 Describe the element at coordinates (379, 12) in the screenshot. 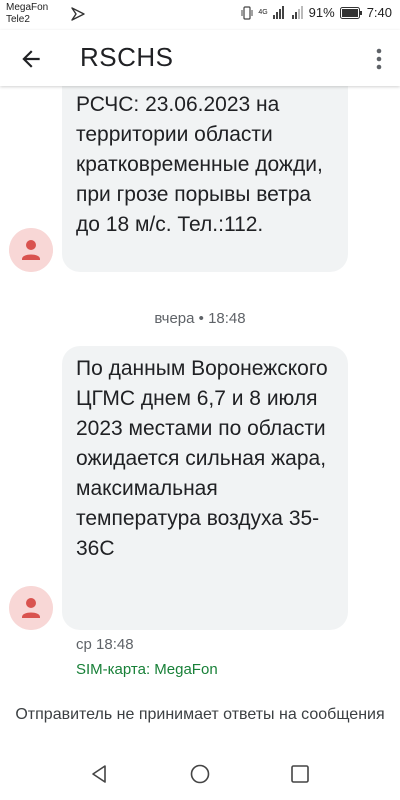

I see `clock: 7:40` at that location.